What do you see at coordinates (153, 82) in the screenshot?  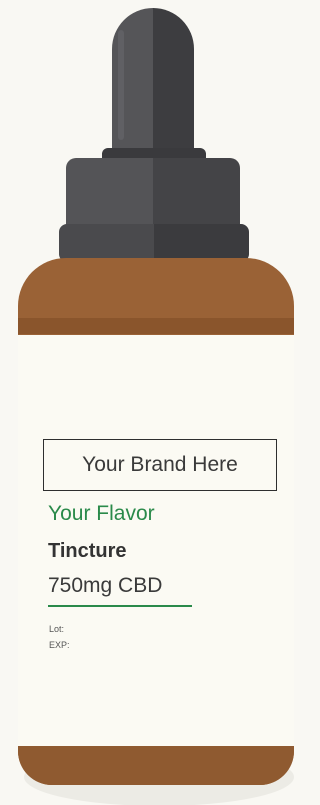 I see `dropper-bulb` at bounding box center [153, 82].